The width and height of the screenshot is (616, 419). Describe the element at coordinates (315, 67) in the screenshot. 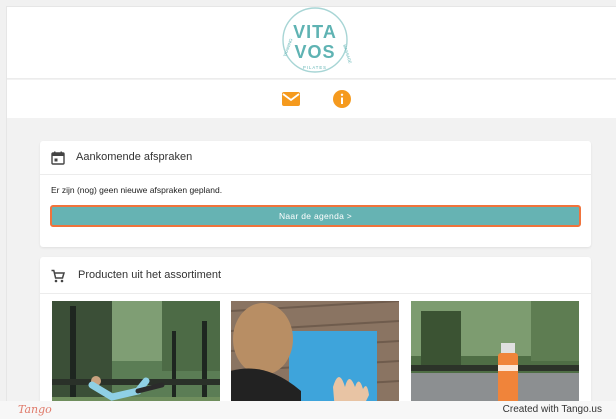

I see `logo-ring-bottom: PILATES` at that location.